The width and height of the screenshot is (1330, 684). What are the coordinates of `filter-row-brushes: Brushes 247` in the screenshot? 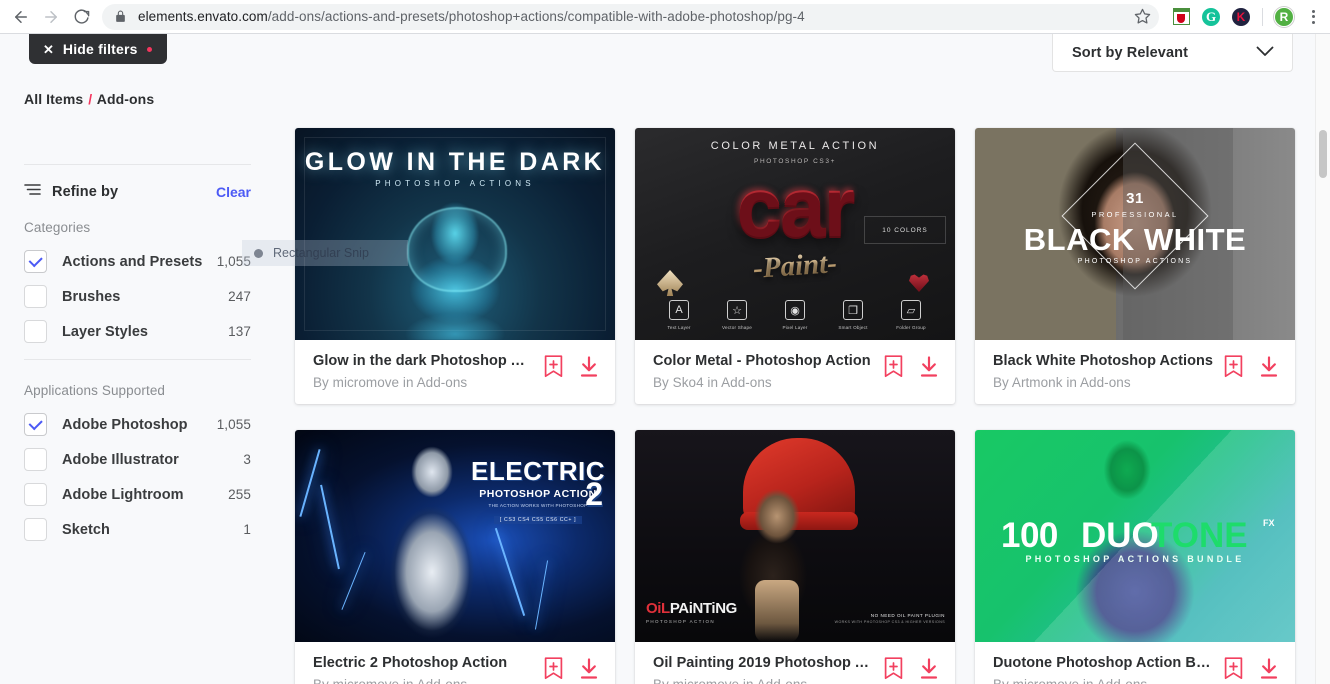 It's located at (137, 296).